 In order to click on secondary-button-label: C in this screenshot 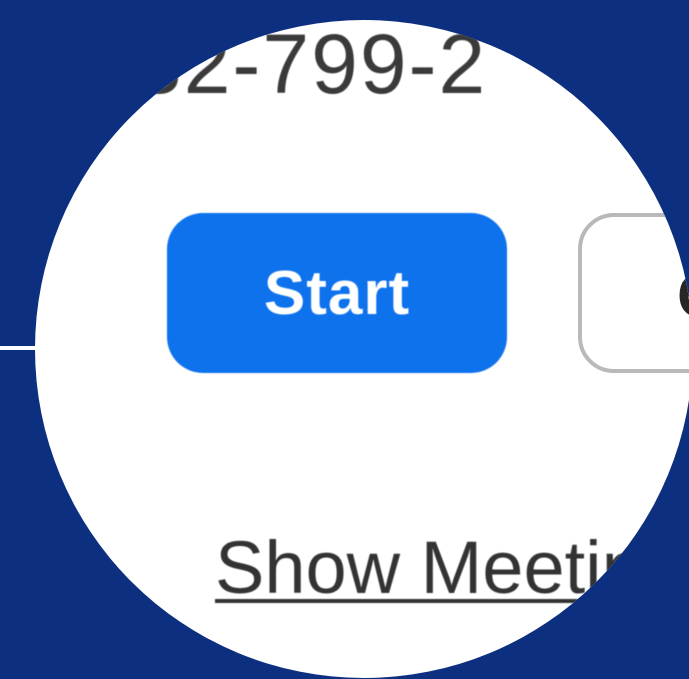, I will do `click(683, 296)`.